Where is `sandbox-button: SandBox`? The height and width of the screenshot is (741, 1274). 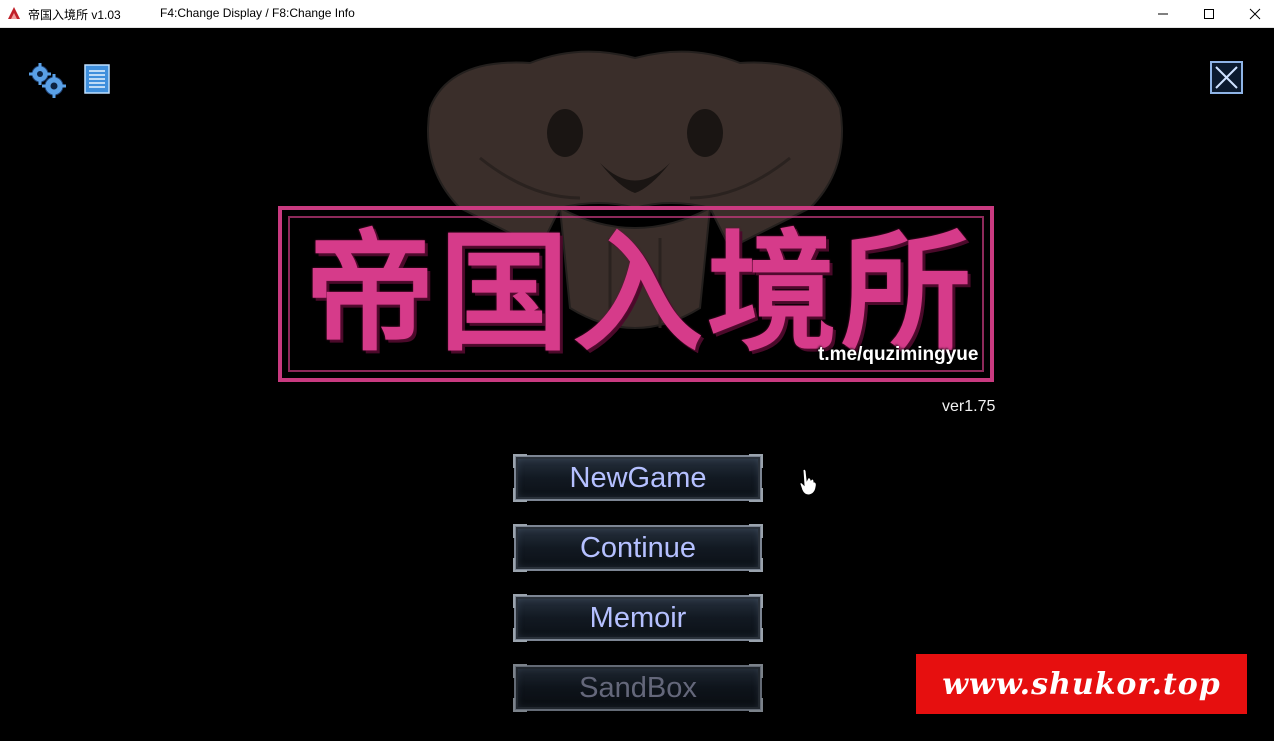
sandbox-button: SandBox is located at coordinates (638, 688).